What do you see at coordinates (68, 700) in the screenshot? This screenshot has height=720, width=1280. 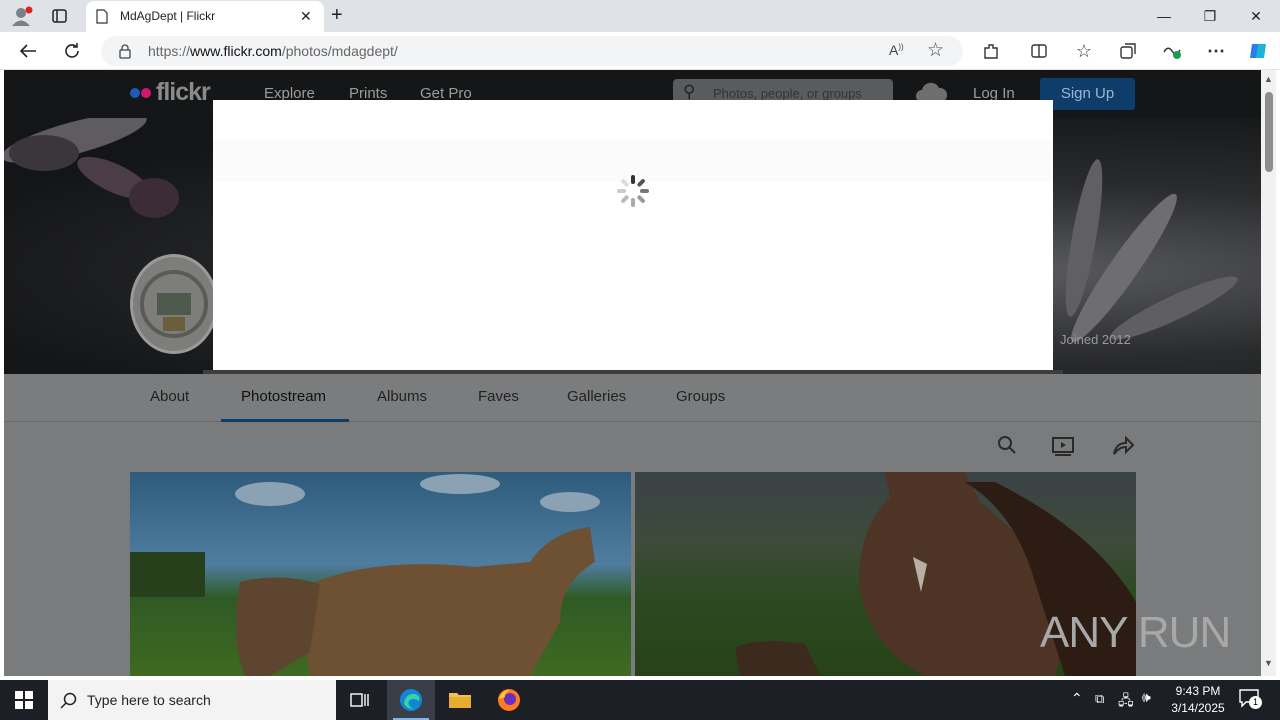 I see `search-icon` at bounding box center [68, 700].